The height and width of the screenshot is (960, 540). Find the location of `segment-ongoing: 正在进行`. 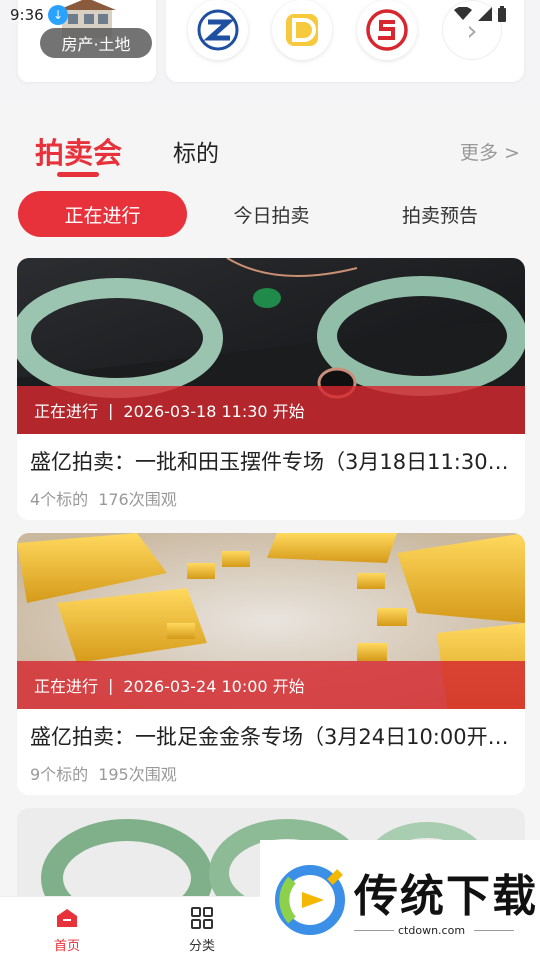

segment-ongoing: 正在进行 is located at coordinates (102, 214).